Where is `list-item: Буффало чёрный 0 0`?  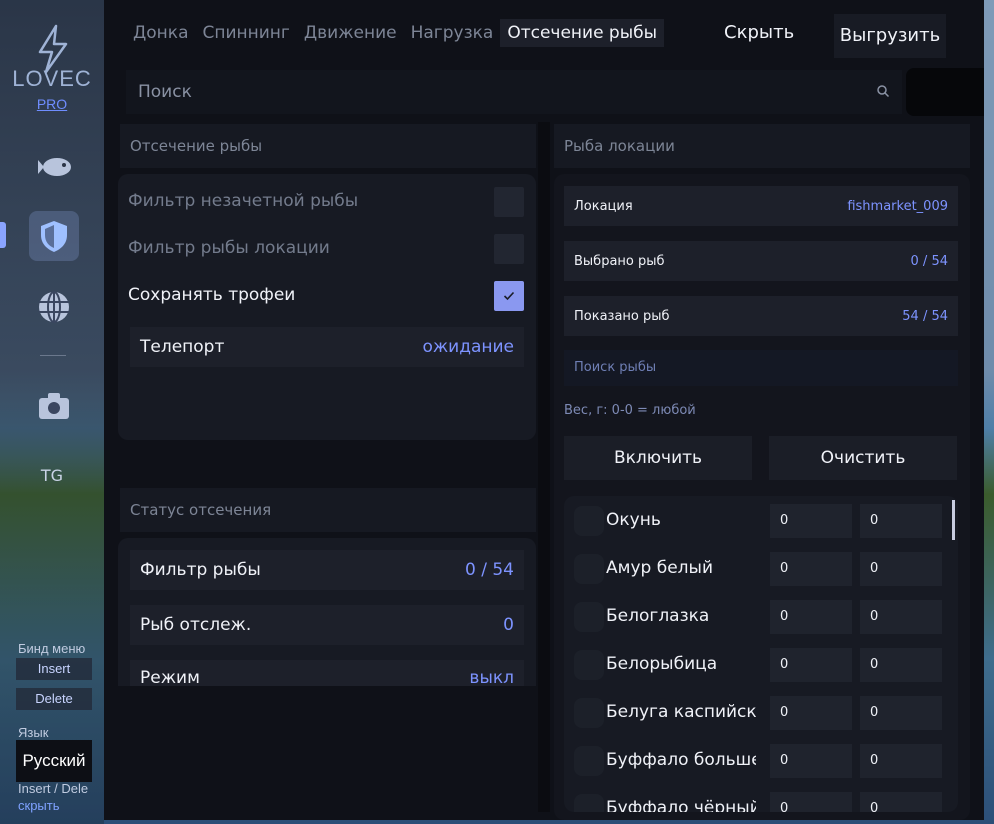 list-item: Буффало чёрный 0 0 is located at coordinates (761, 801).